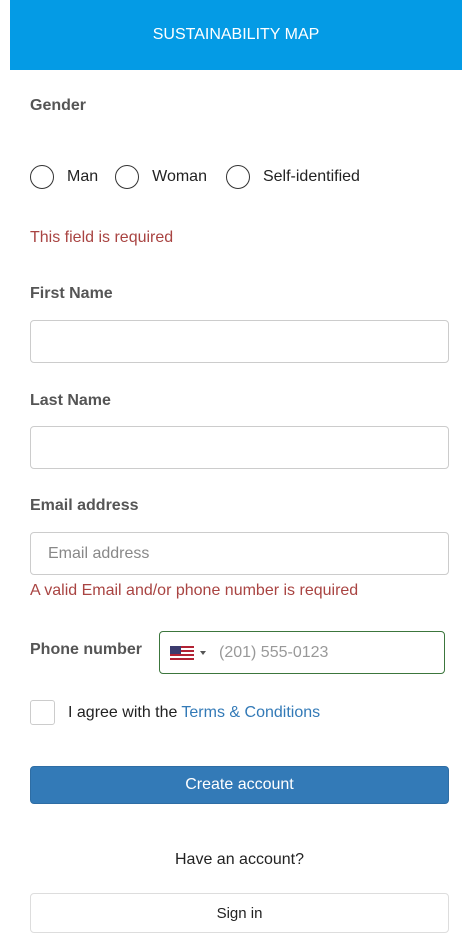  What do you see at coordinates (42, 712) in the screenshot?
I see `terms-checkbox` at bounding box center [42, 712].